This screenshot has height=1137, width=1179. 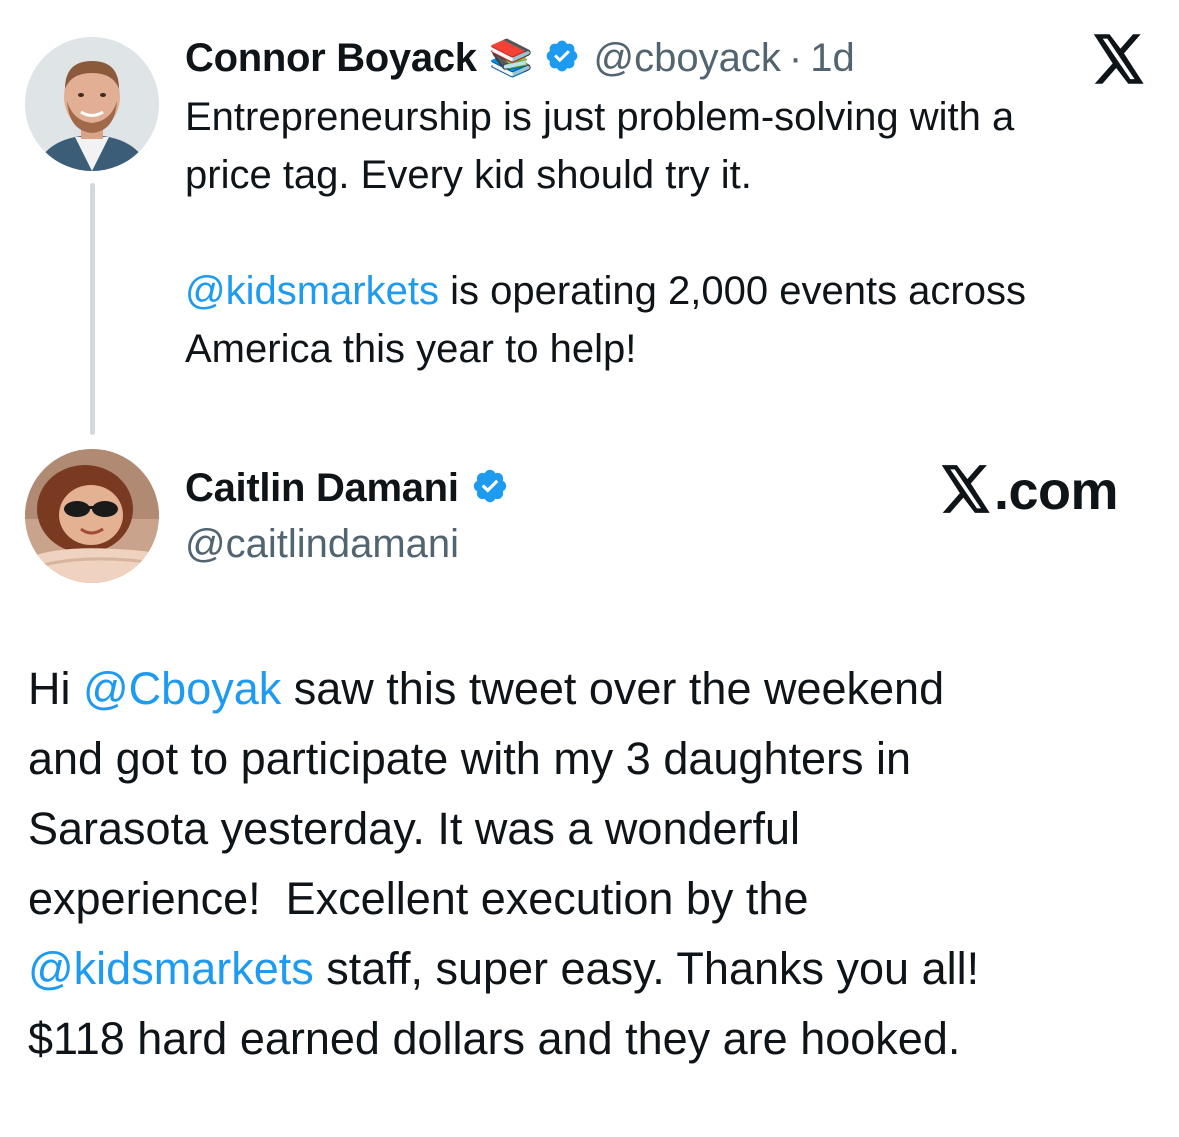 What do you see at coordinates (832, 58) in the screenshot?
I see `tweet-time: 1d` at bounding box center [832, 58].